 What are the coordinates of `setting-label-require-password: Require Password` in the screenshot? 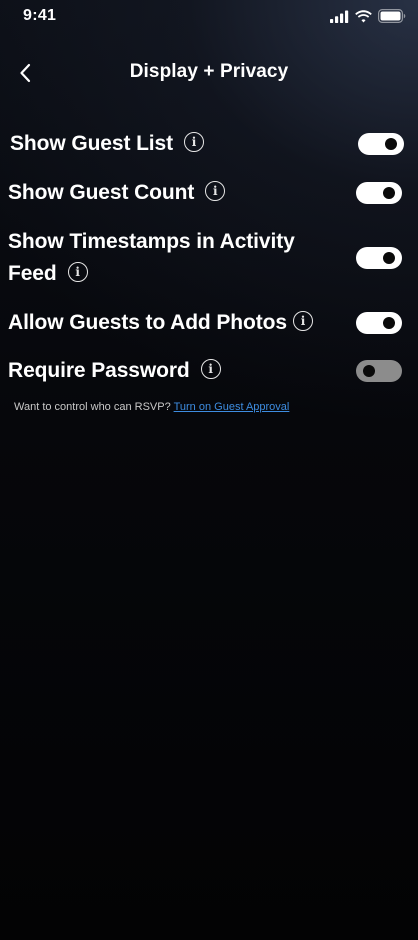 It's located at (99, 370).